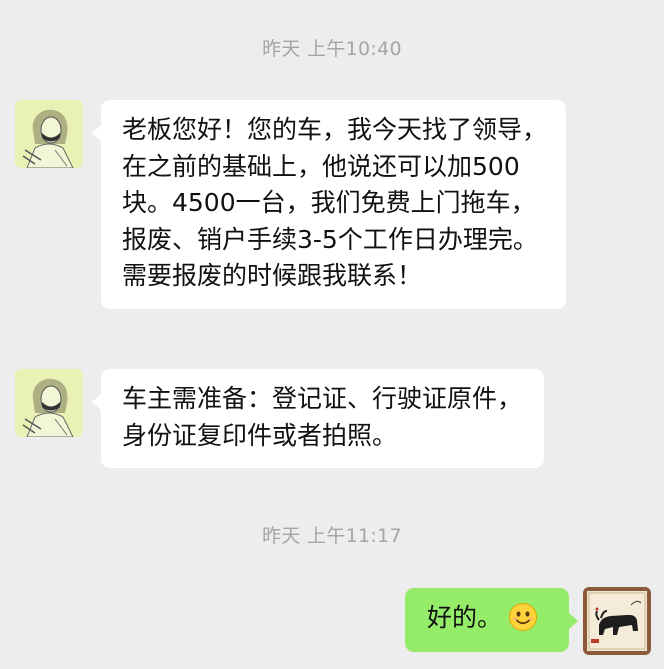 This screenshot has height=669, width=664. What do you see at coordinates (332, 536) in the screenshot?
I see `timestamp: 昨天 上午11:17` at bounding box center [332, 536].